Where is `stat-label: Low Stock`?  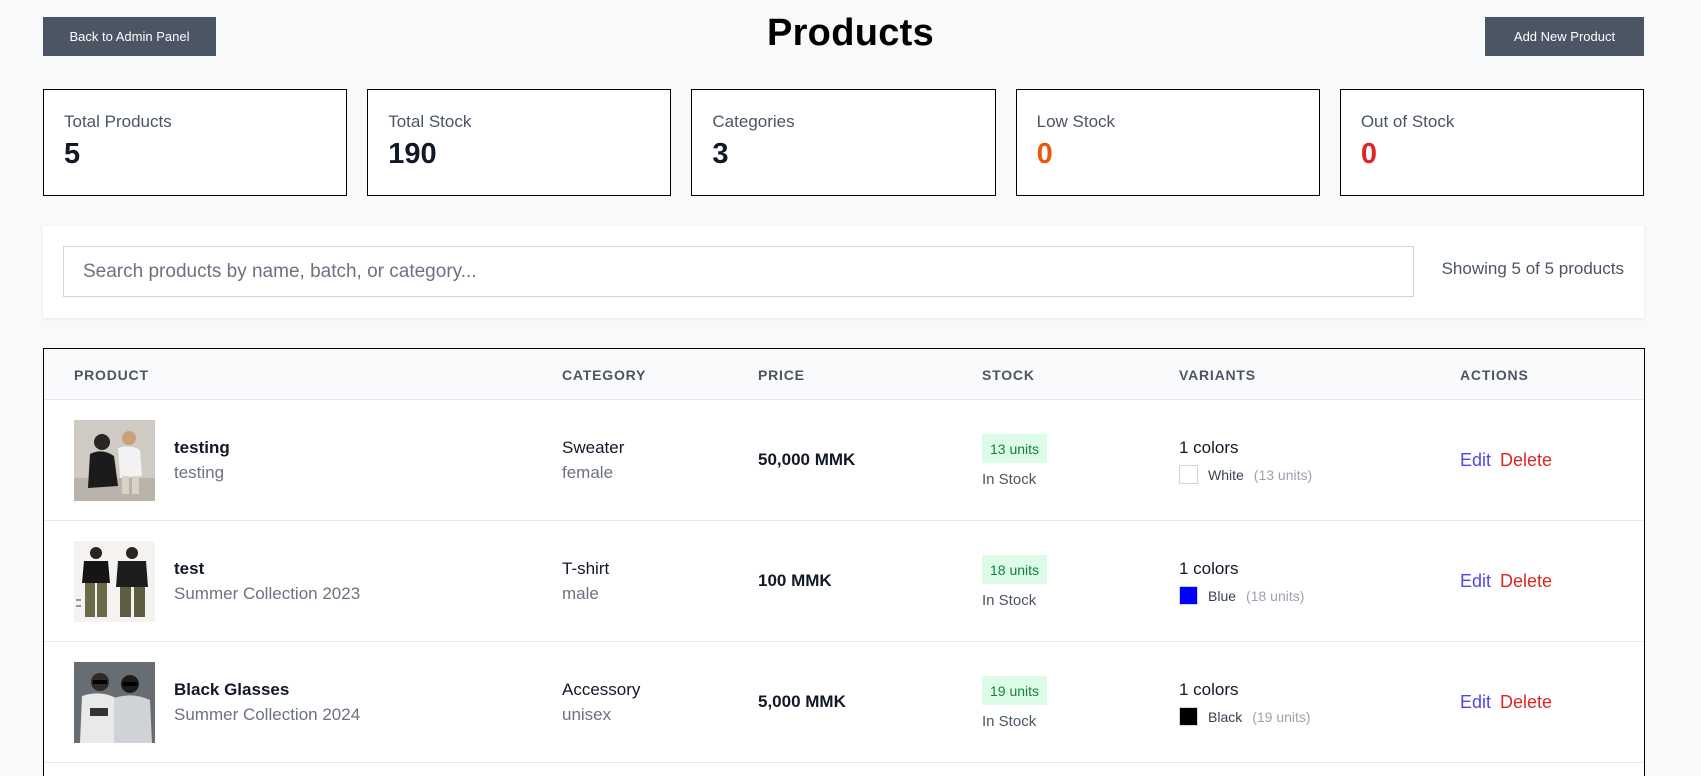
stat-label: Low Stock is located at coordinates (1076, 121).